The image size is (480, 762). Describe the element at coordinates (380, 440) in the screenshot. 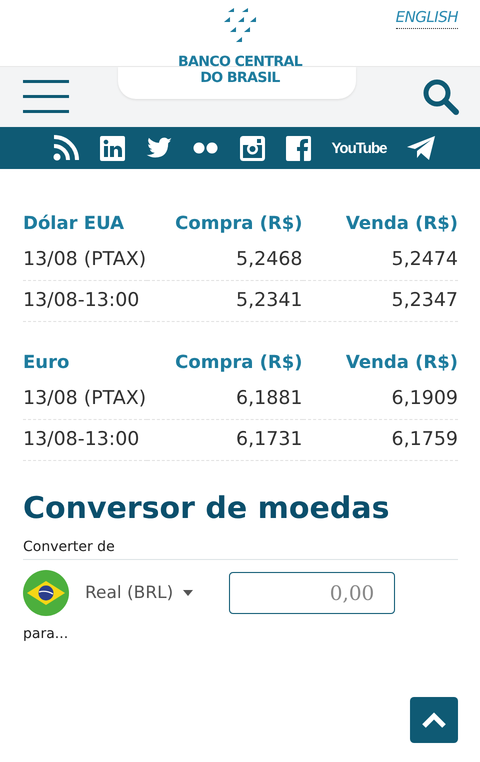

I see `table-cell: 6,1759` at that location.